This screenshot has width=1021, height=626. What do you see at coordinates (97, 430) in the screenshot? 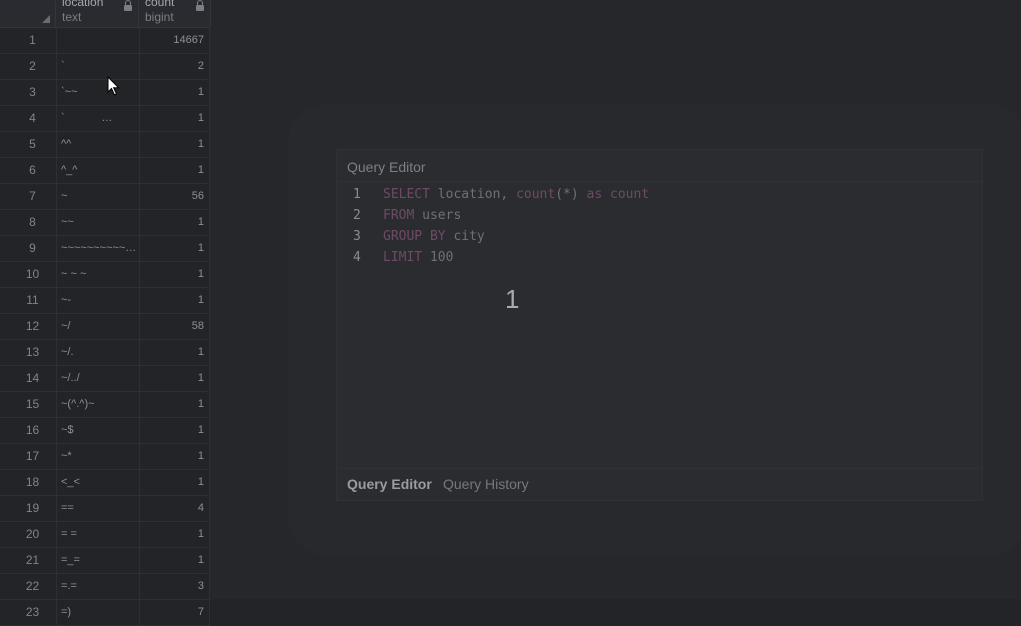
I see `cell-location: ~$` at bounding box center [97, 430].